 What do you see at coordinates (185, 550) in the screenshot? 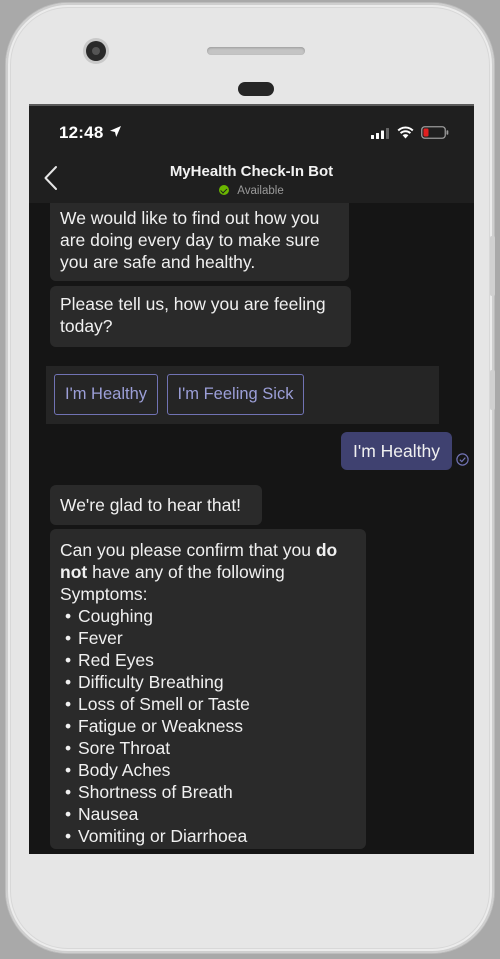
I see `confirm-prefix: Can you please confirm that you` at bounding box center [185, 550].